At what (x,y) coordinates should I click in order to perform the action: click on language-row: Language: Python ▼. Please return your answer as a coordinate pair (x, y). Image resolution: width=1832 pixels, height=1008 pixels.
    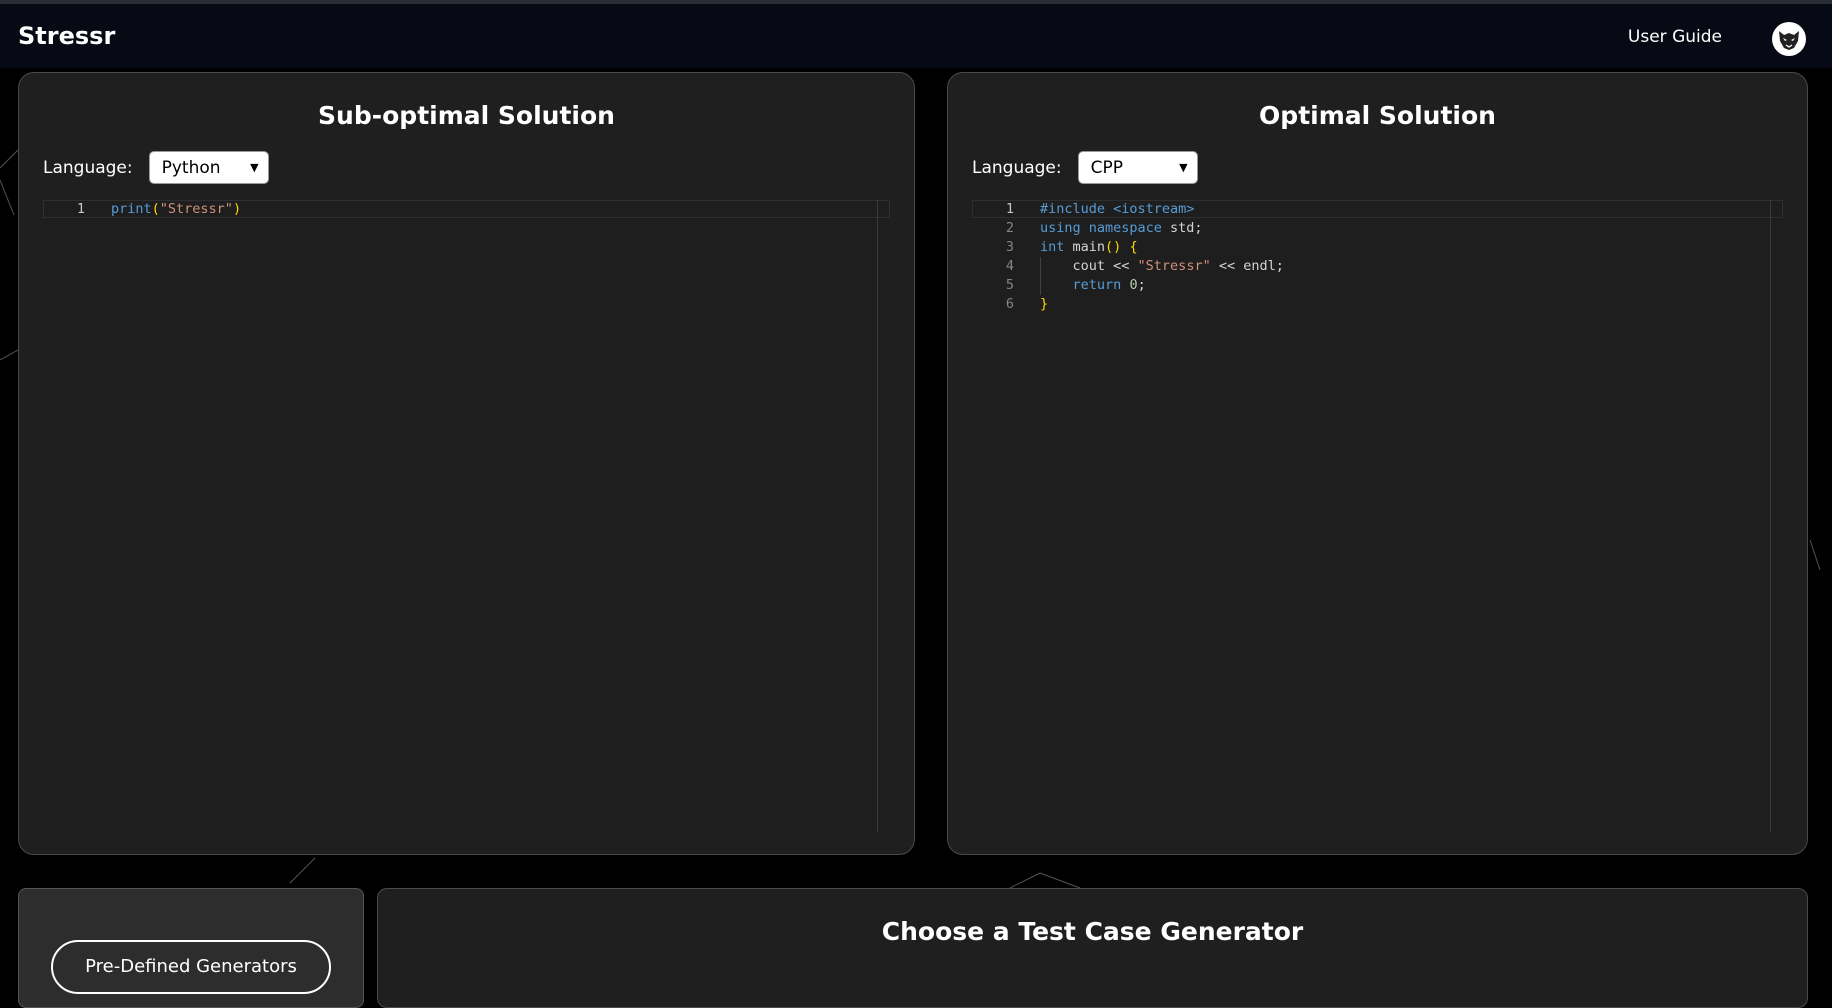
    Looking at the image, I should click on (156, 167).